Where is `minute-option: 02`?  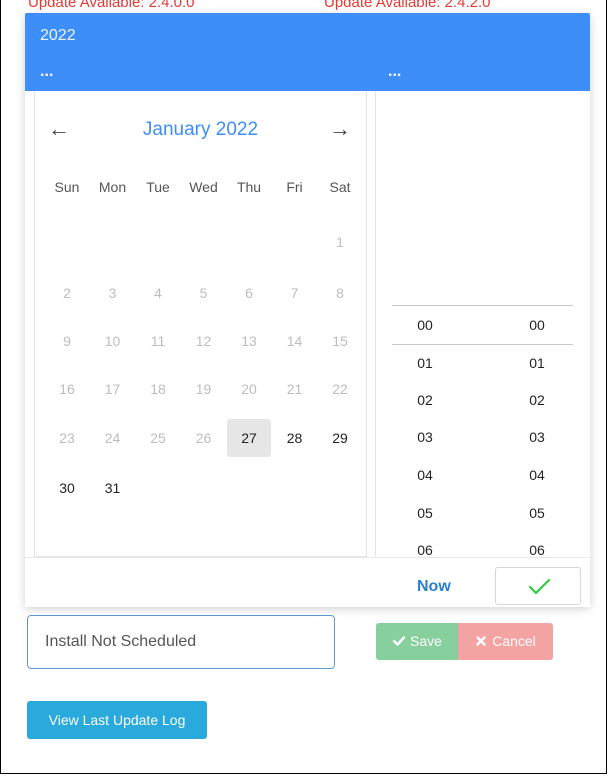 minute-option: 02 is located at coordinates (537, 400).